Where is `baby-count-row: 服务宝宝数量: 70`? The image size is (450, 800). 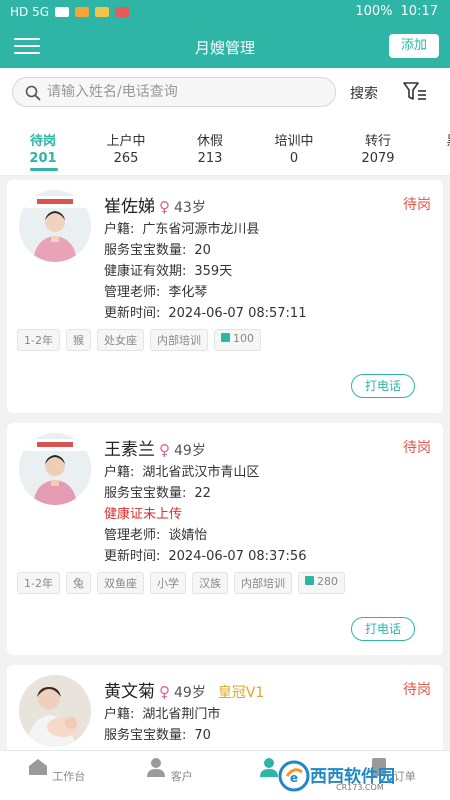 baby-count-row: 服务宝宝数量: 70 is located at coordinates (157, 735).